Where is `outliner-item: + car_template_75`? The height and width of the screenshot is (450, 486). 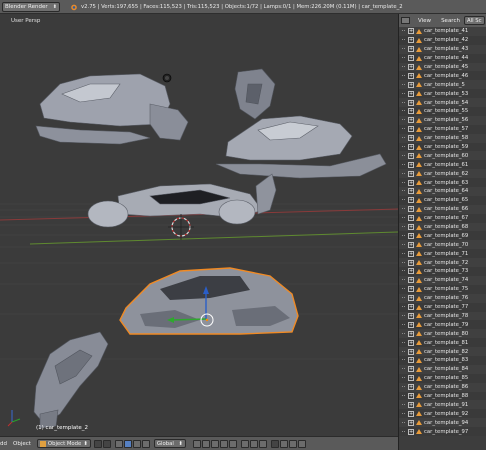 outliner-item: + car_template_75 is located at coordinates (442, 289).